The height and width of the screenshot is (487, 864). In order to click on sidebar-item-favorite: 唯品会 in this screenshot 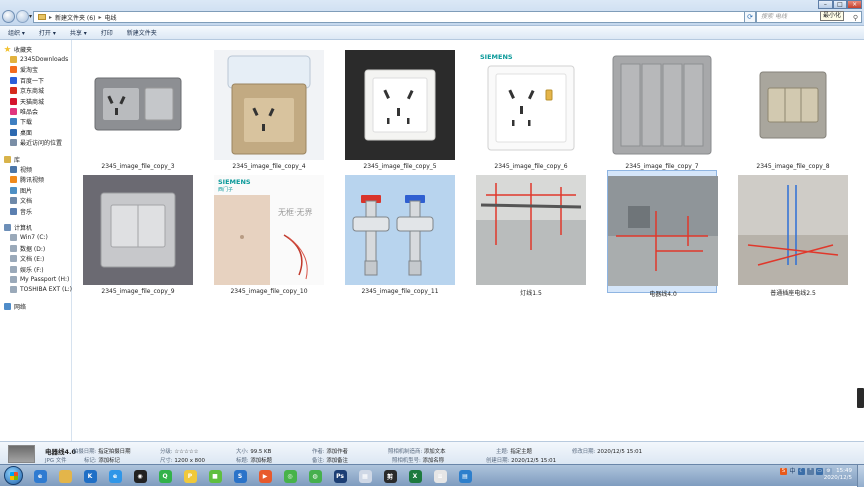, I will do `click(35, 111)`.